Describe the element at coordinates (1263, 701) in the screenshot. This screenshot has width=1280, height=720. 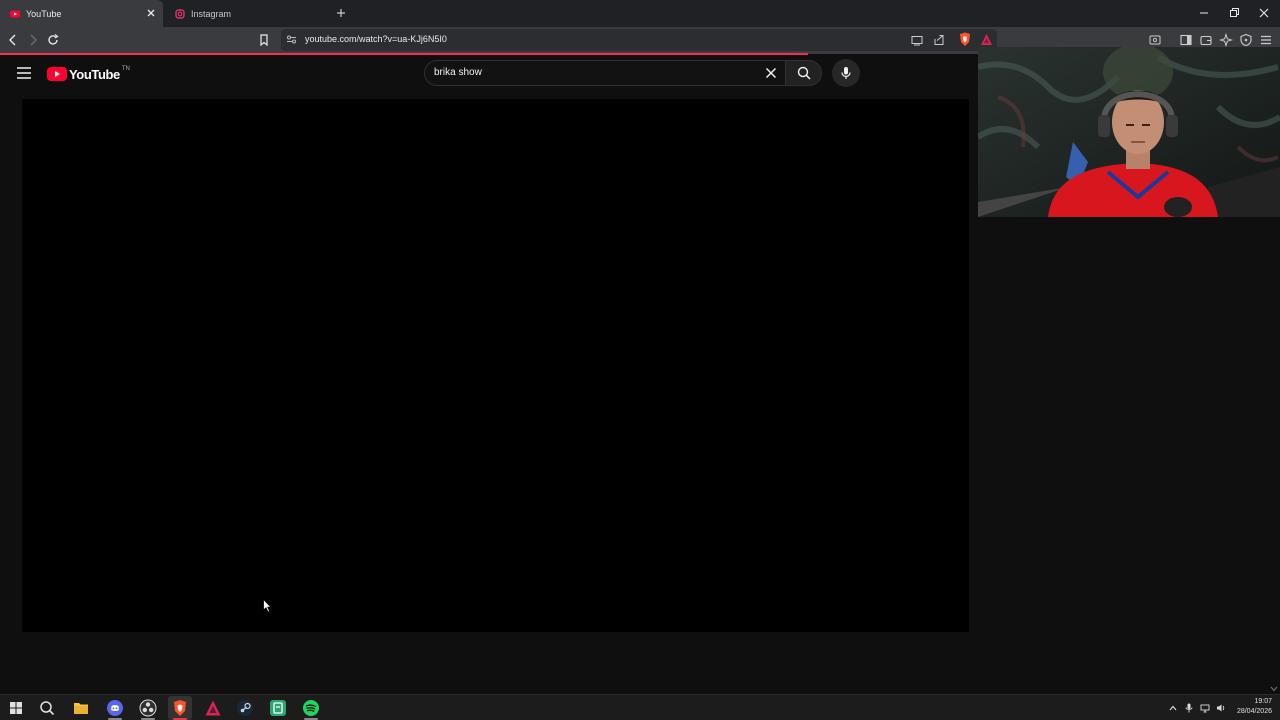
I see `clock-time: 19:07` at that location.